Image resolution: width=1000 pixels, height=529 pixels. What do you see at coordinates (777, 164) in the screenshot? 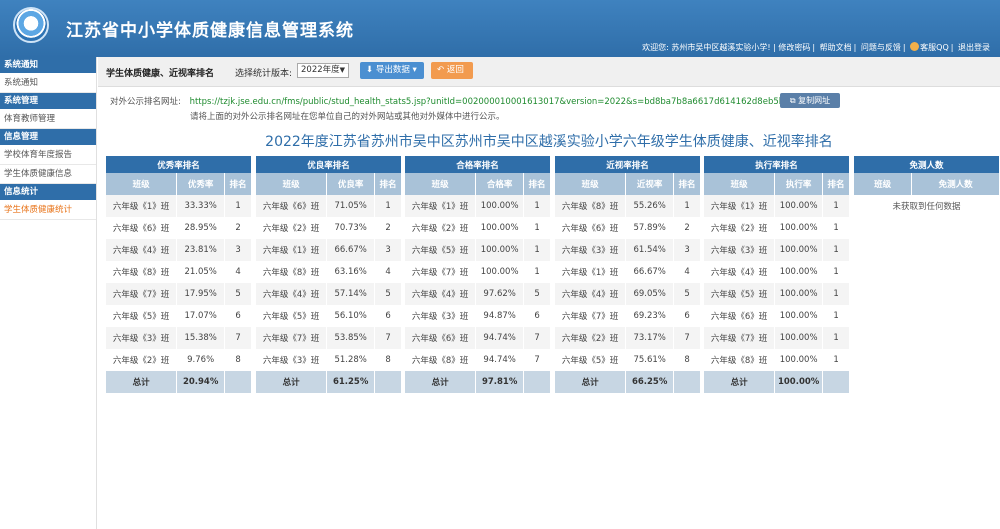
I see `table-caption: 执行率排名` at bounding box center [777, 164].